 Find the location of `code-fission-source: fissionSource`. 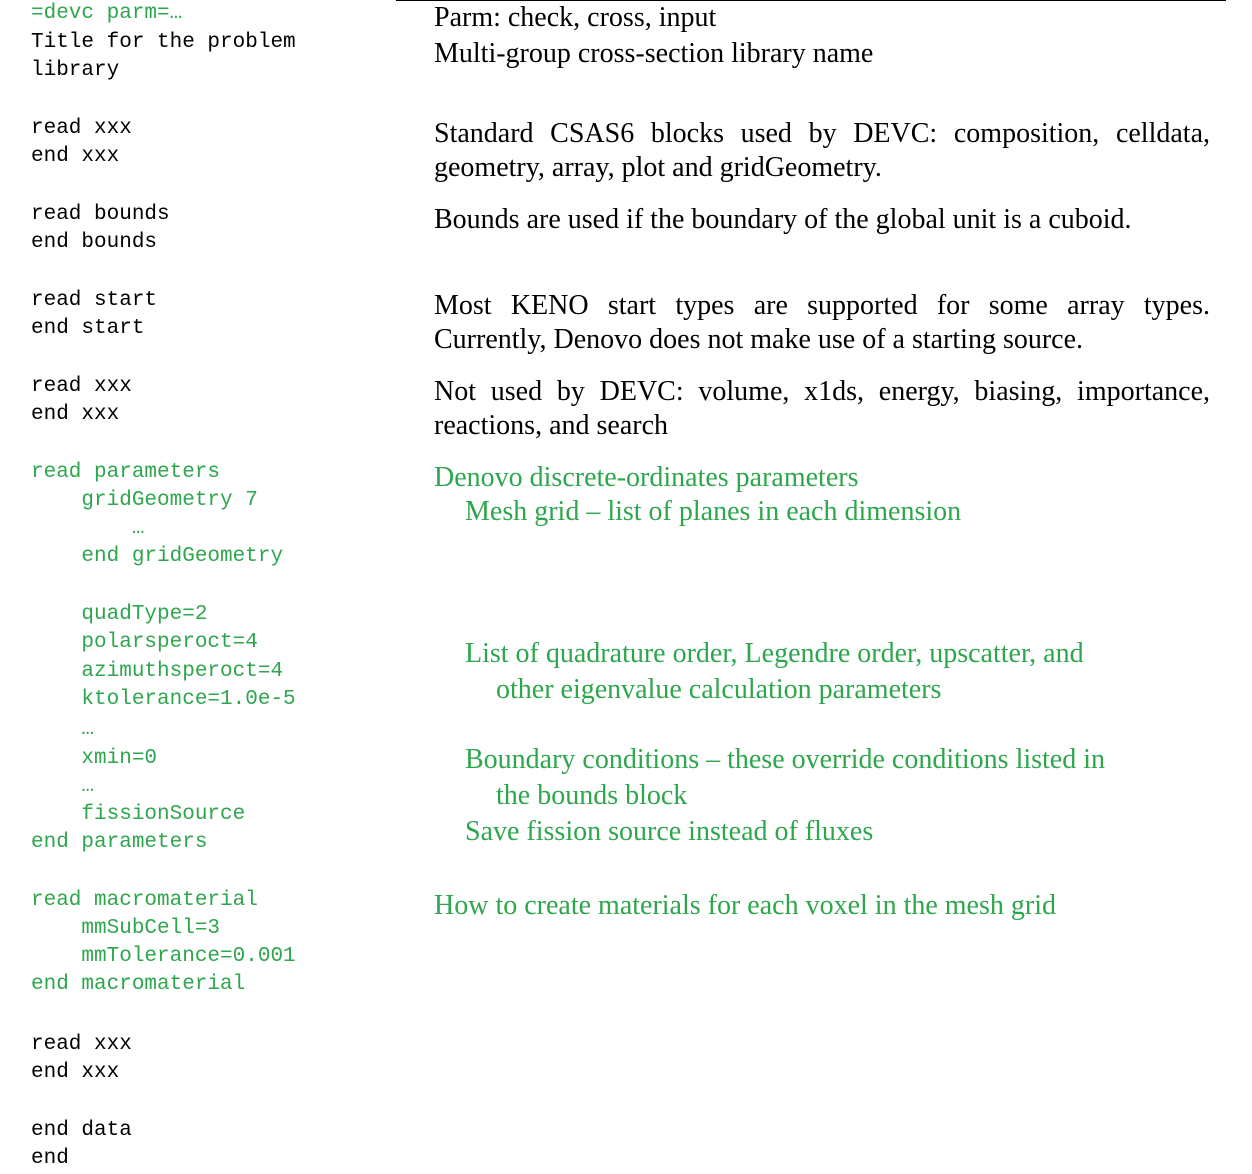

code-fission-source: fissionSource is located at coordinates (138, 814).